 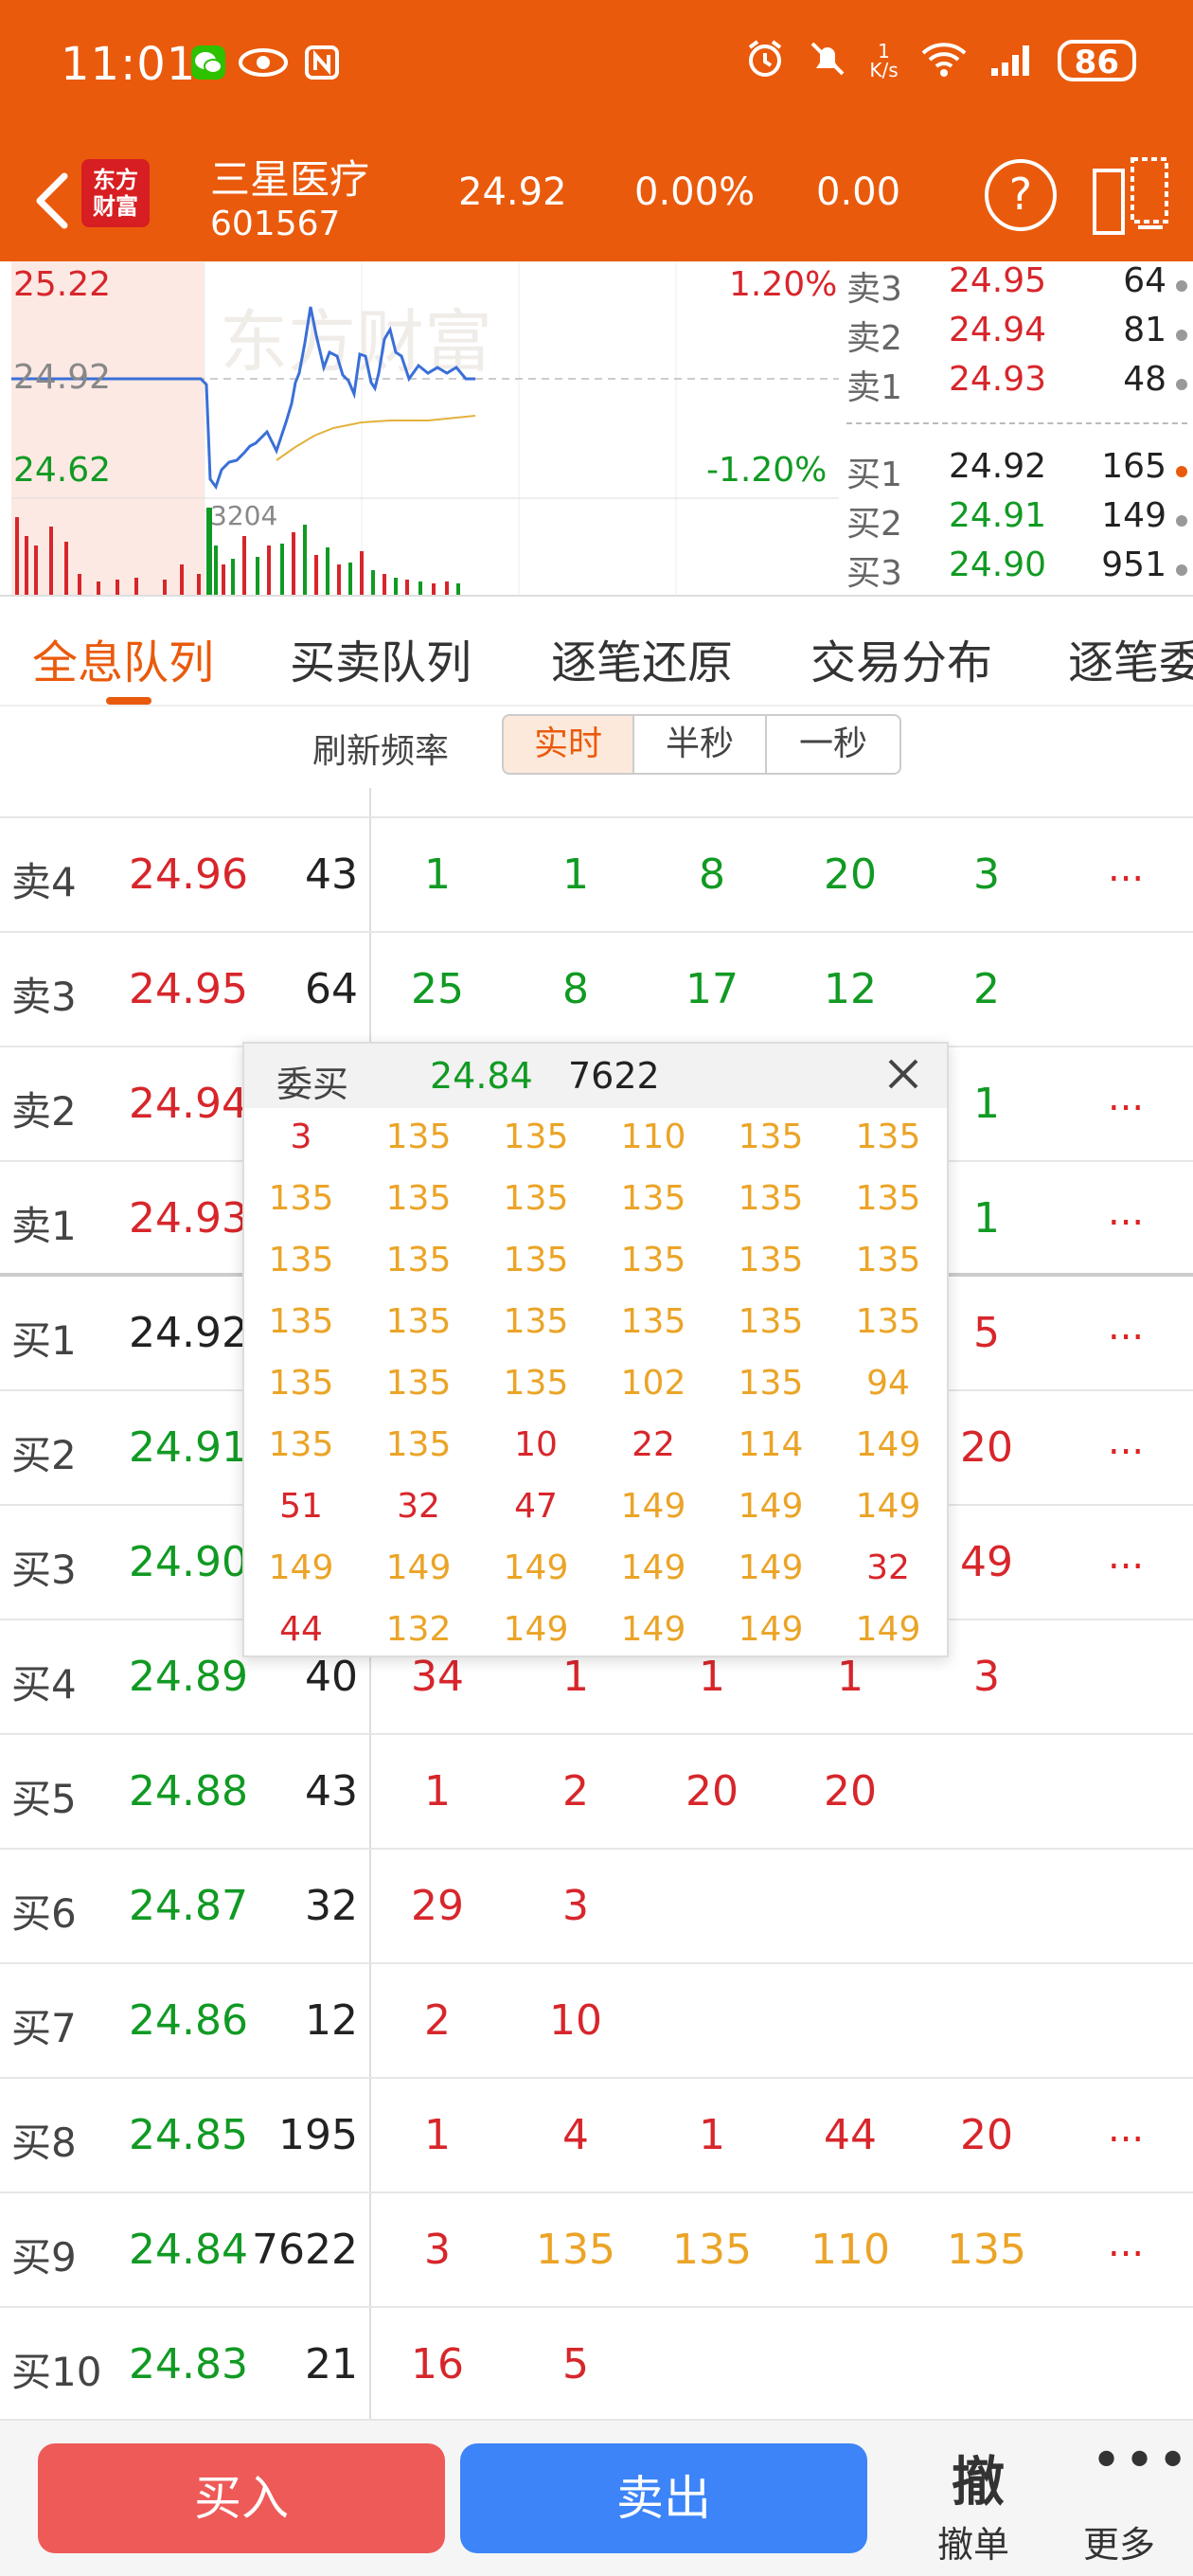 What do you see at coordinates (596, 71) in the screenshot?
I see `status-bar: 11:01 1 K/s 86` at bounding box center [596, 71].